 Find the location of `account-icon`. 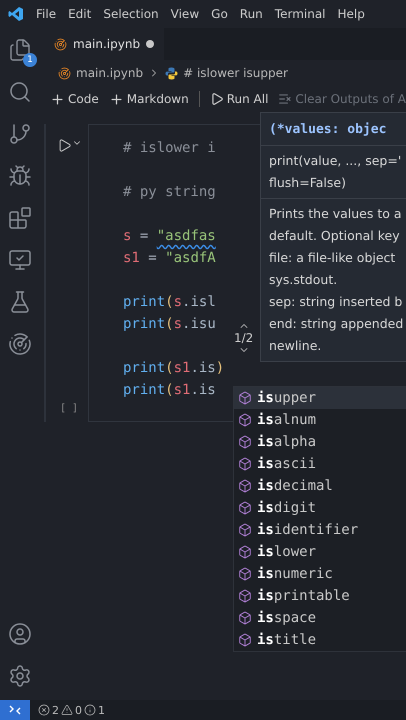

account-icon is located at coordinates (20, 634).